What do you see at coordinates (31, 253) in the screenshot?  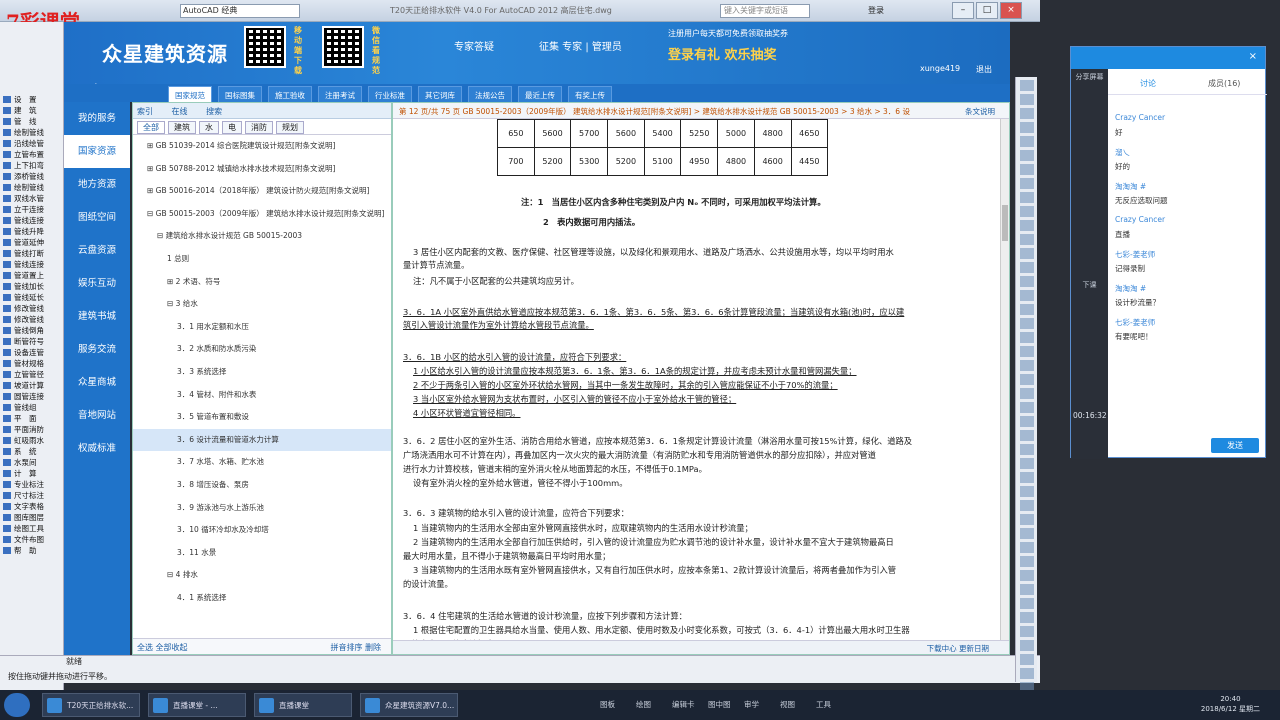 I see `tool-item: 管线打断` at bounding box center [31, 253].